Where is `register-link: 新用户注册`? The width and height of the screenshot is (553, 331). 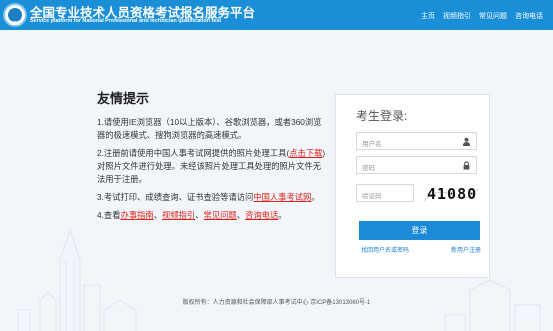 register-link: 新用户注册 is located at coordinates (466, 249).